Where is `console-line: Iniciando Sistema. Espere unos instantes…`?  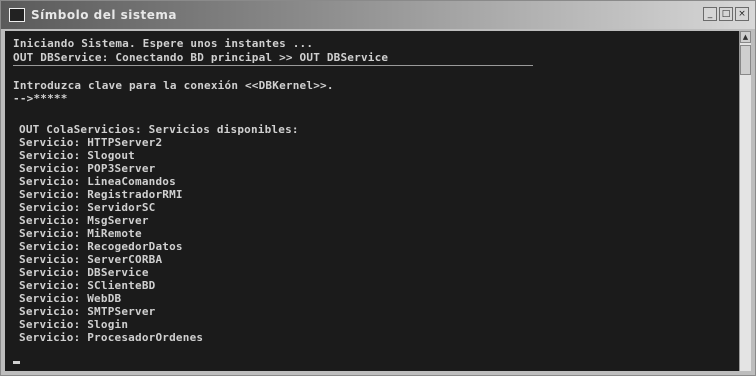 console-line: Iniciando Sistema. Espere unos instantes… is located at coordinates (163, 43).